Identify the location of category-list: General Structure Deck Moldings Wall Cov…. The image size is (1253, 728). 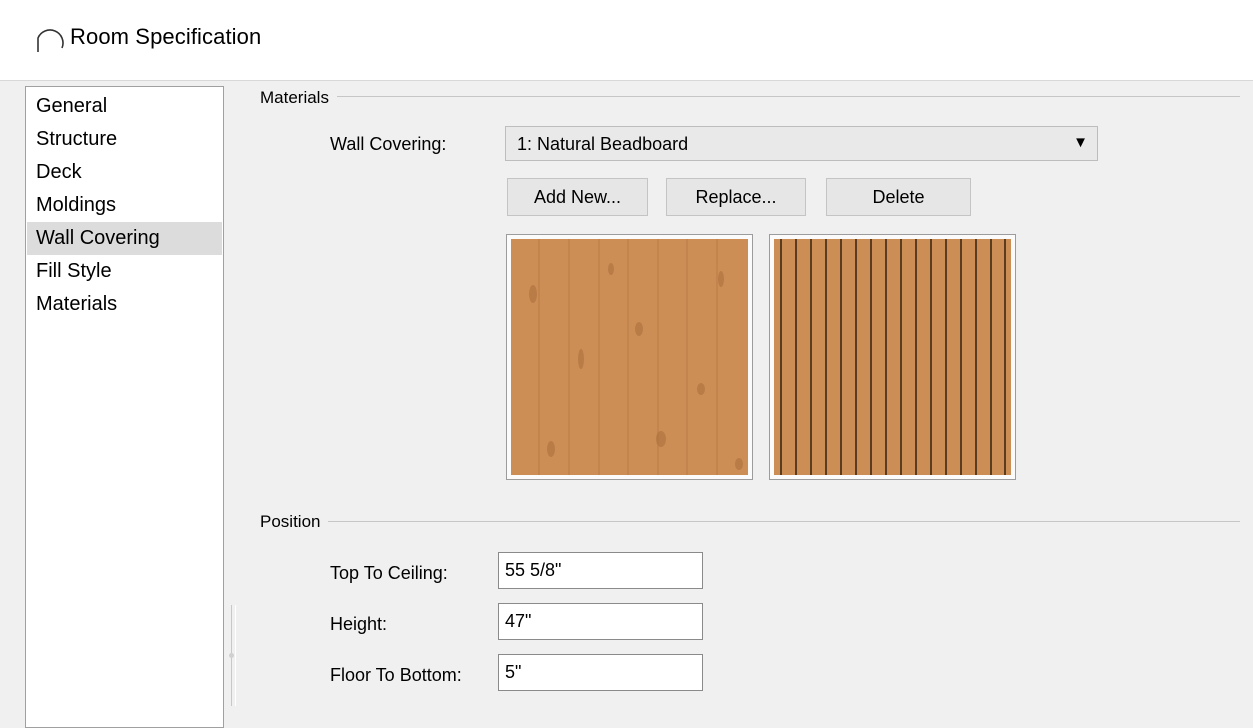
(124, 407).